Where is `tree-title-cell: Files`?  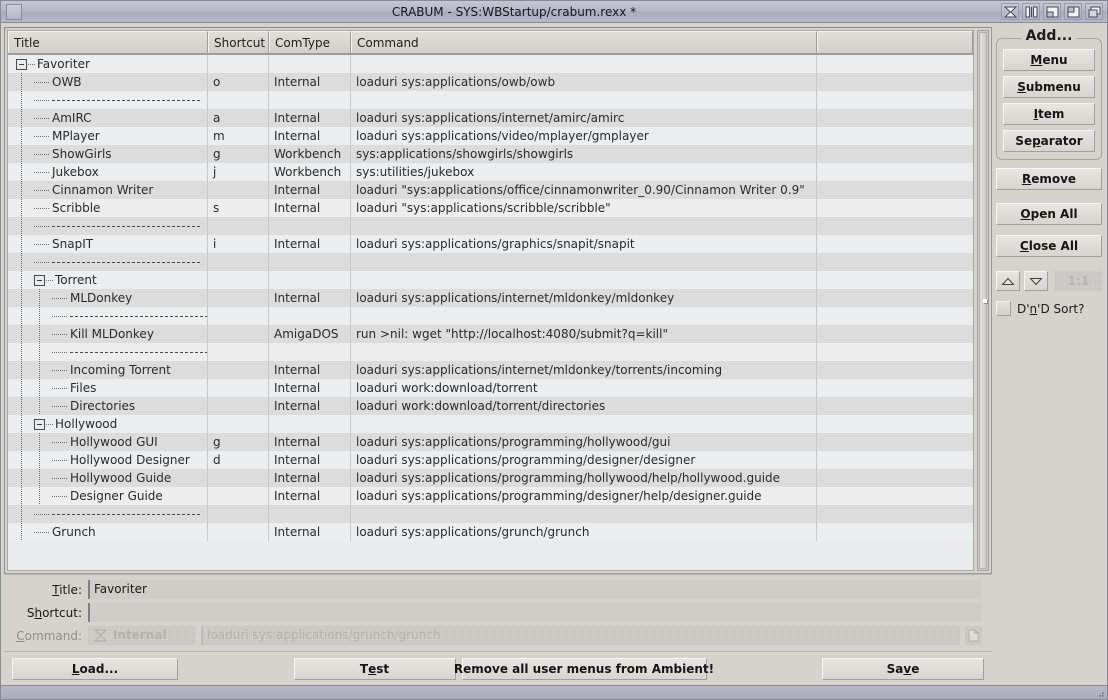
tree-title-cell: Files is located at coordinates (108, 388).